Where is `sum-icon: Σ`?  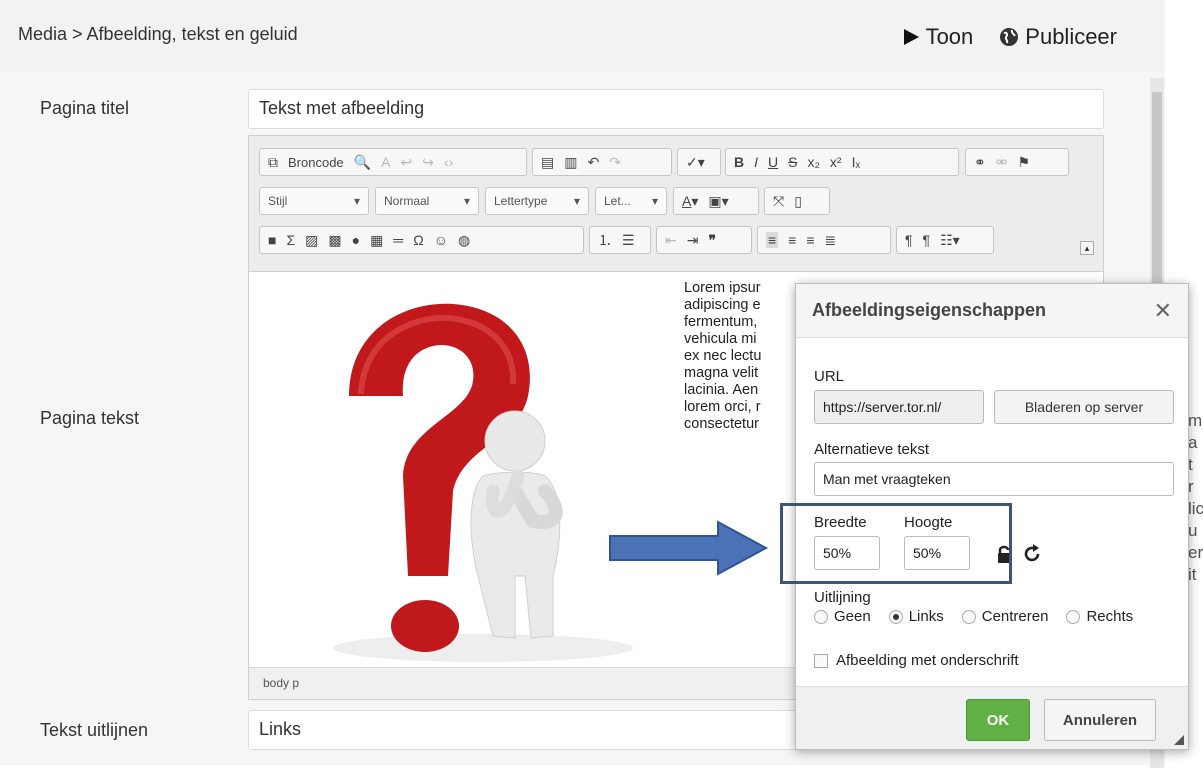
sum-icon: Σ is located at coordinates (290, 240).